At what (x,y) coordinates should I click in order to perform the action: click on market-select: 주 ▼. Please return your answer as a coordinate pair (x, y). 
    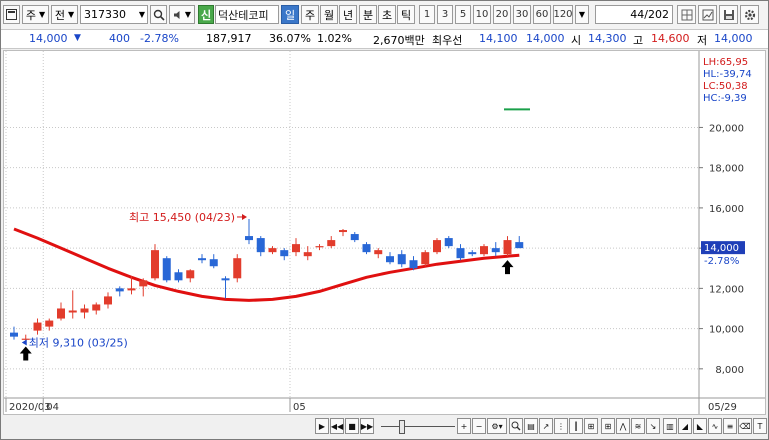
    Looking at the image, I should click on (35, 14).